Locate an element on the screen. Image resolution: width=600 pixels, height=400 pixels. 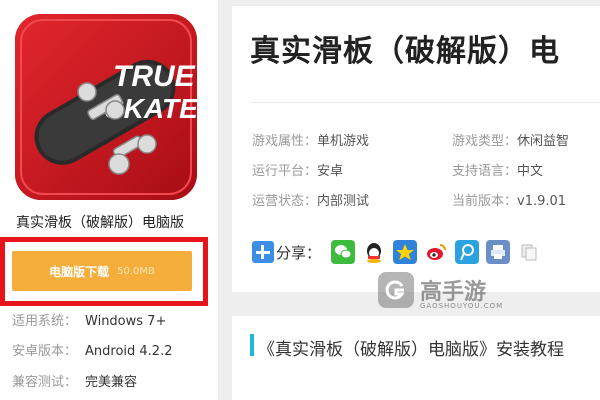
attr-language: 支持语言：中文 is located at coordinates (497, 169).